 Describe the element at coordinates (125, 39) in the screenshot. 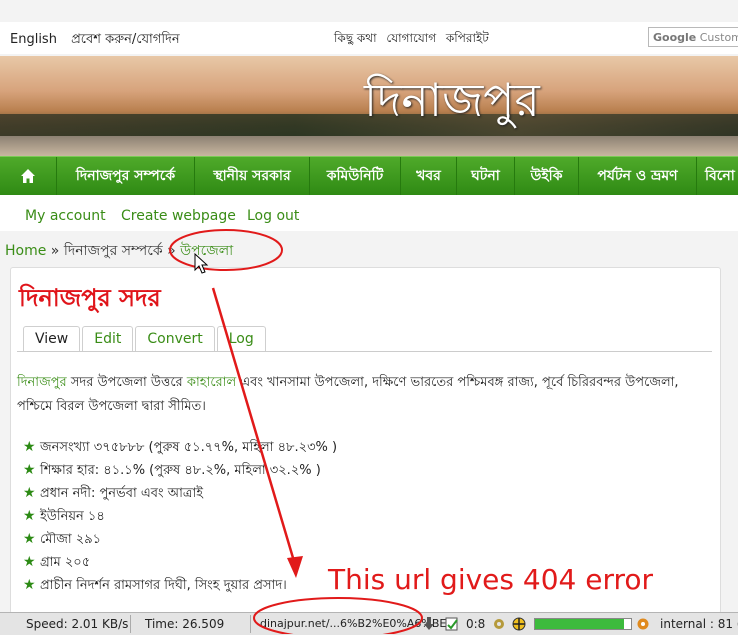

I see `login-link: প্রবেশ করুন/যোগদিন` at that location.